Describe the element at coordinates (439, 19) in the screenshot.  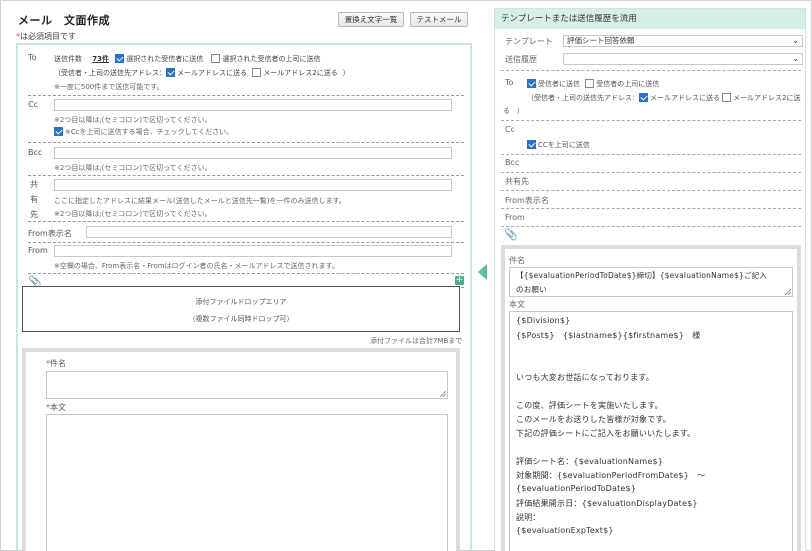
I see `test-mail-button: テストメール` at that location.